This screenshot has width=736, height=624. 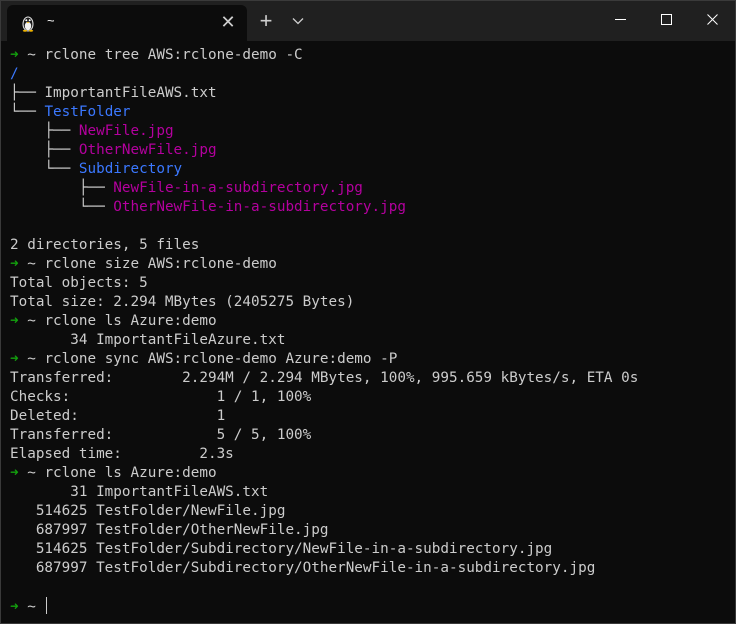 I want to click on close-icon, so click(x=712, y=19).